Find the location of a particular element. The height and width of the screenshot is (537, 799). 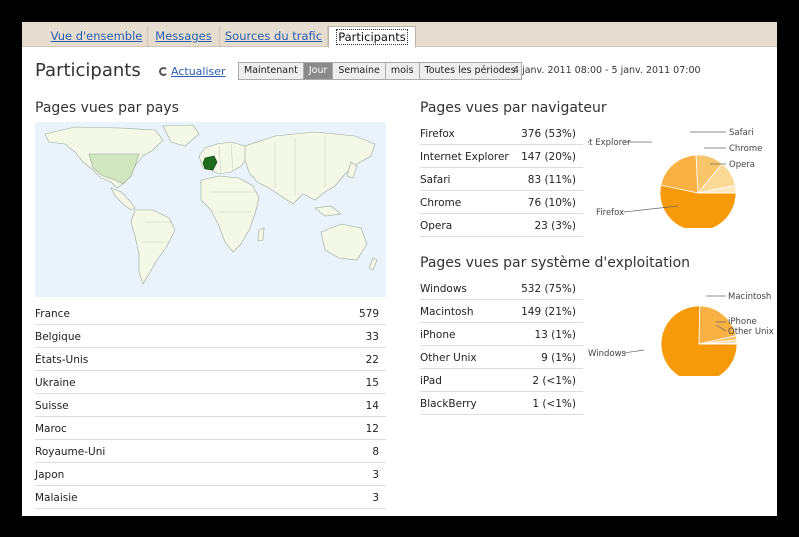

refresh-icon is located at coordinates (163, 71).